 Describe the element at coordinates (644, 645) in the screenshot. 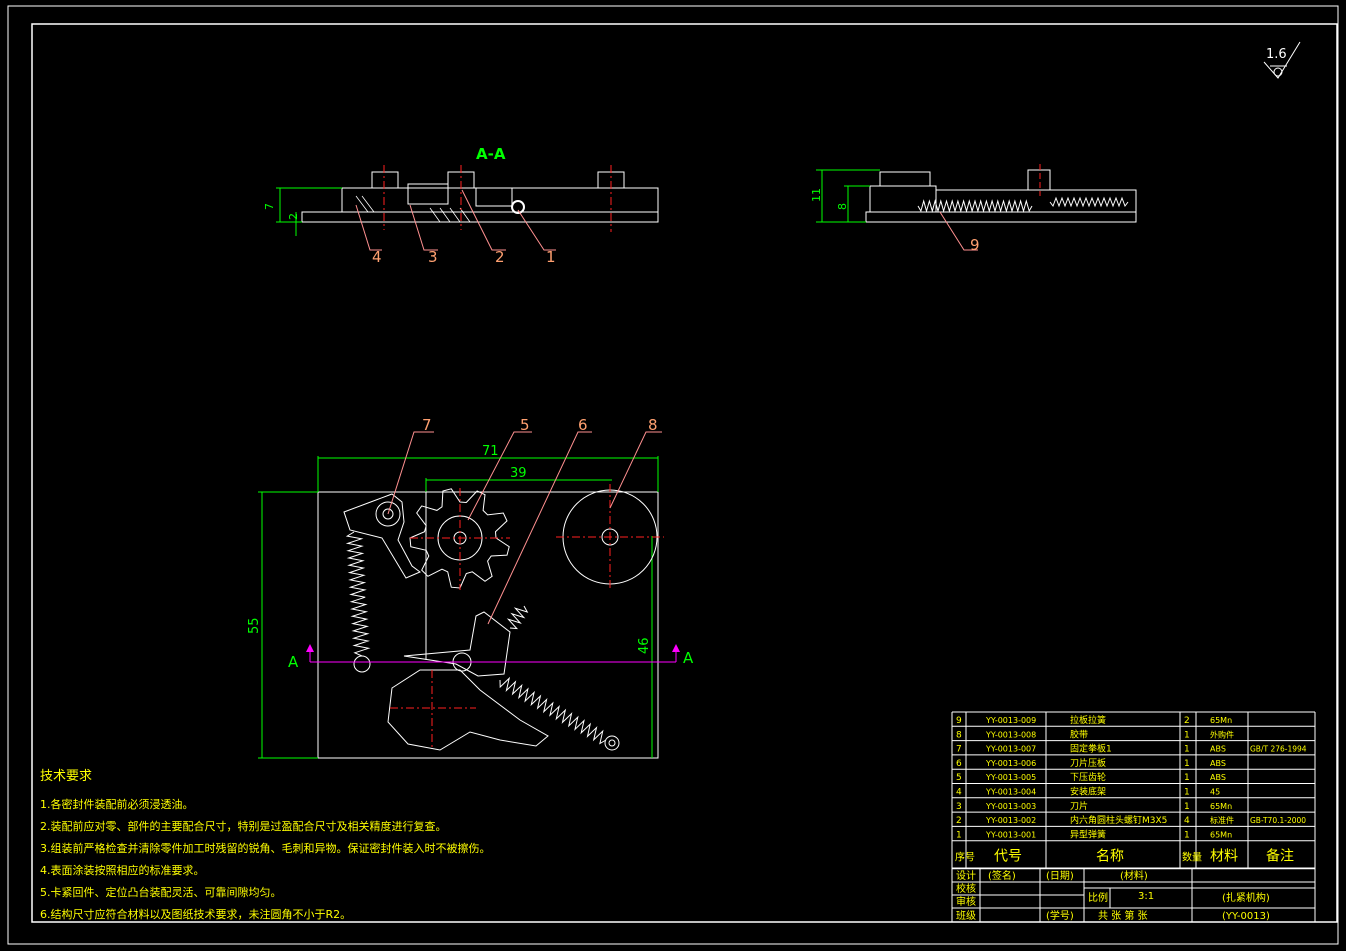

I see `dim-46: 46` at that location.